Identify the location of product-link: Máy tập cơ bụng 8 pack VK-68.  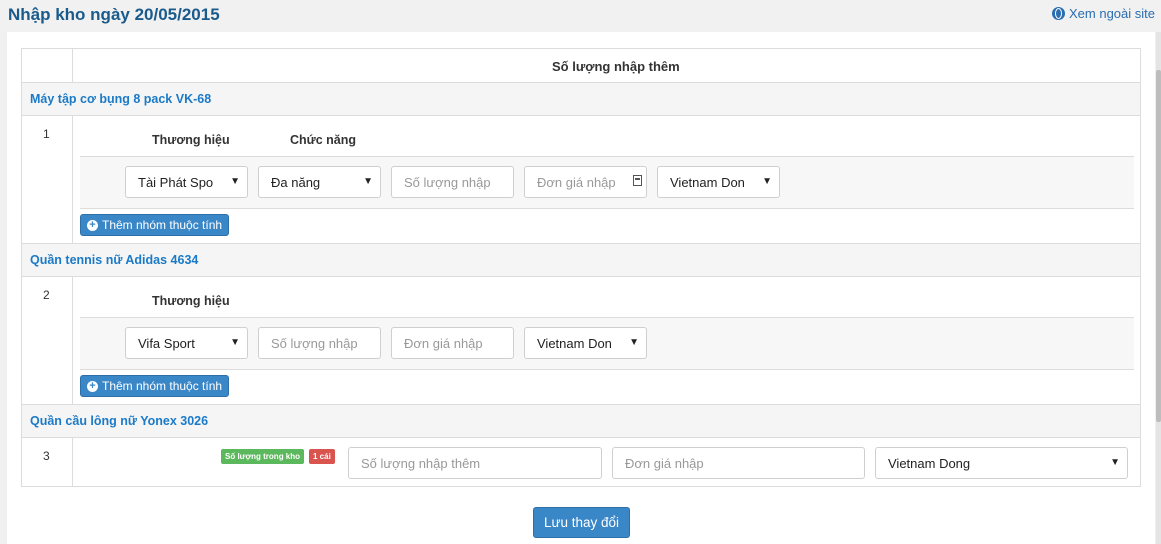
(120, 99).